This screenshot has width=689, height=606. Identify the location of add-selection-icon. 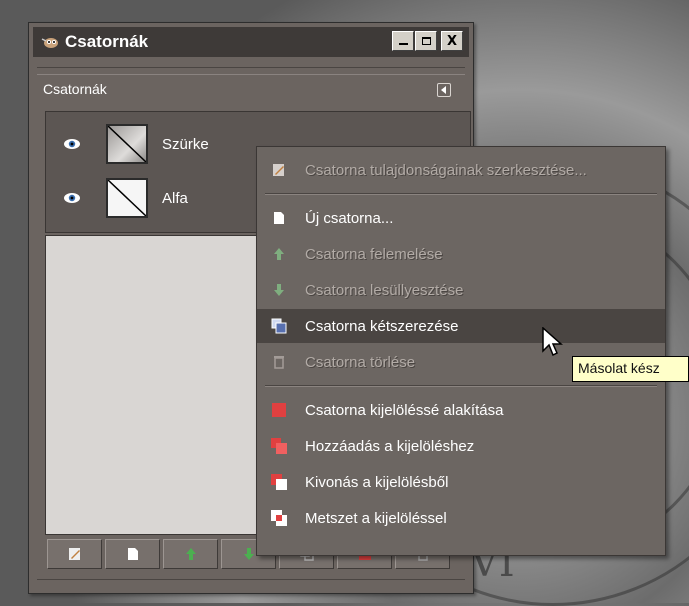
(279, 446).